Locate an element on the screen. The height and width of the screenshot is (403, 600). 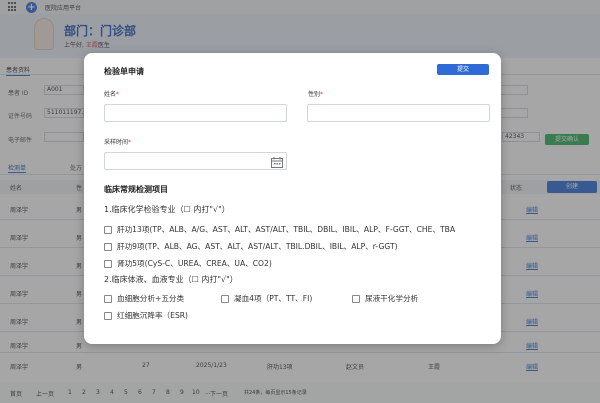
gender-label: 性别* is located at coordinates (315, 93).